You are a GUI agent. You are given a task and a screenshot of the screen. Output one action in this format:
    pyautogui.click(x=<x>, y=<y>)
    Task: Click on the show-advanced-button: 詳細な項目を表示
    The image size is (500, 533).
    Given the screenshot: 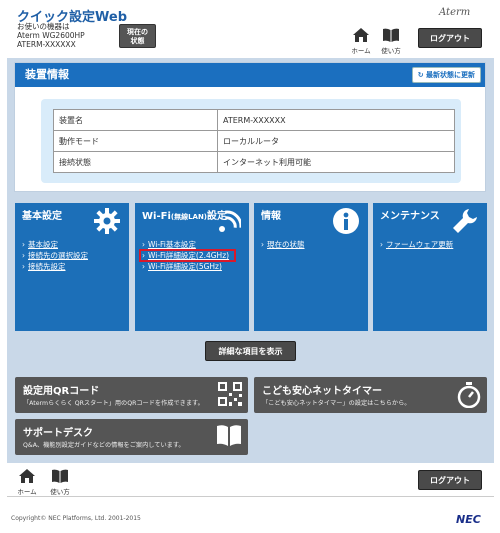 What is the action you would take?
    pyautogui.click(x=250, y=351)
    